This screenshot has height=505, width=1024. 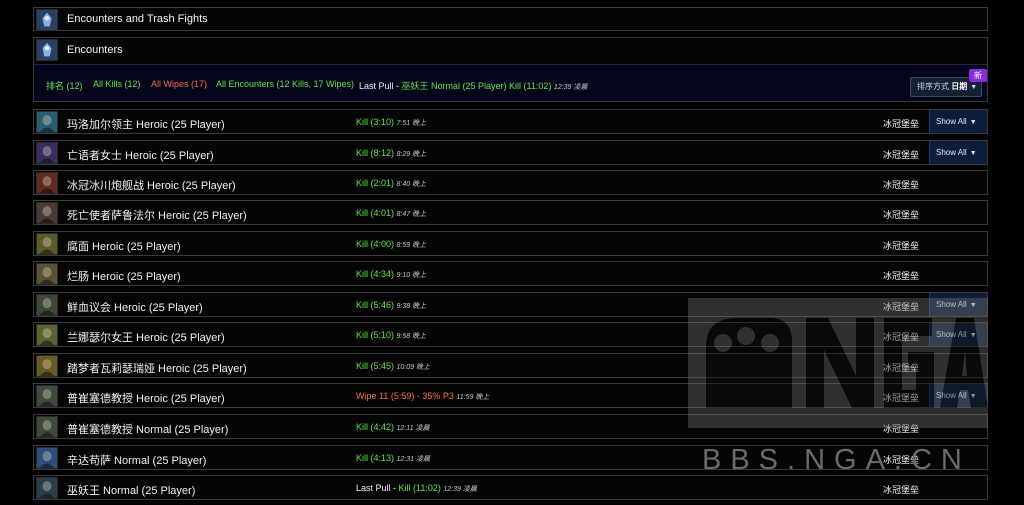 What do you see at coordinates (413, 428) in the screenshot?
I see `result-time: 12:11 凌晨` at bounding box center [413, 428].